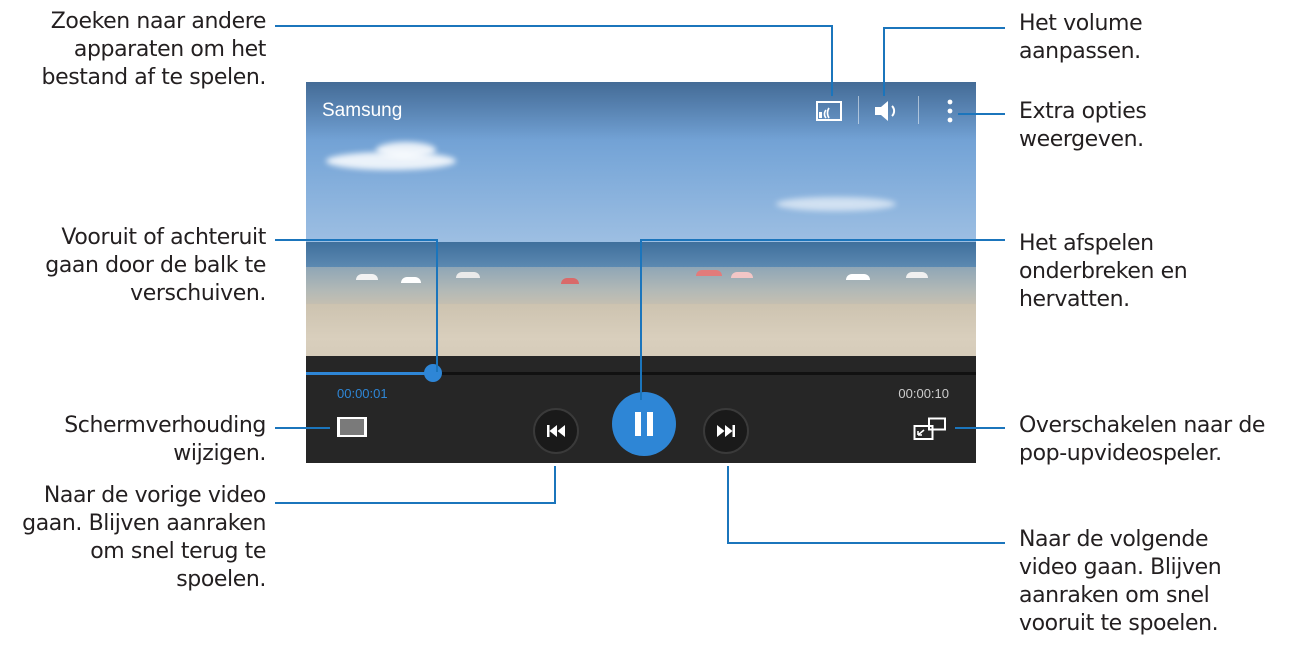 The width and height of the screenshot is (1291, 651). I want to click on pause-icon, so click(644, 424).